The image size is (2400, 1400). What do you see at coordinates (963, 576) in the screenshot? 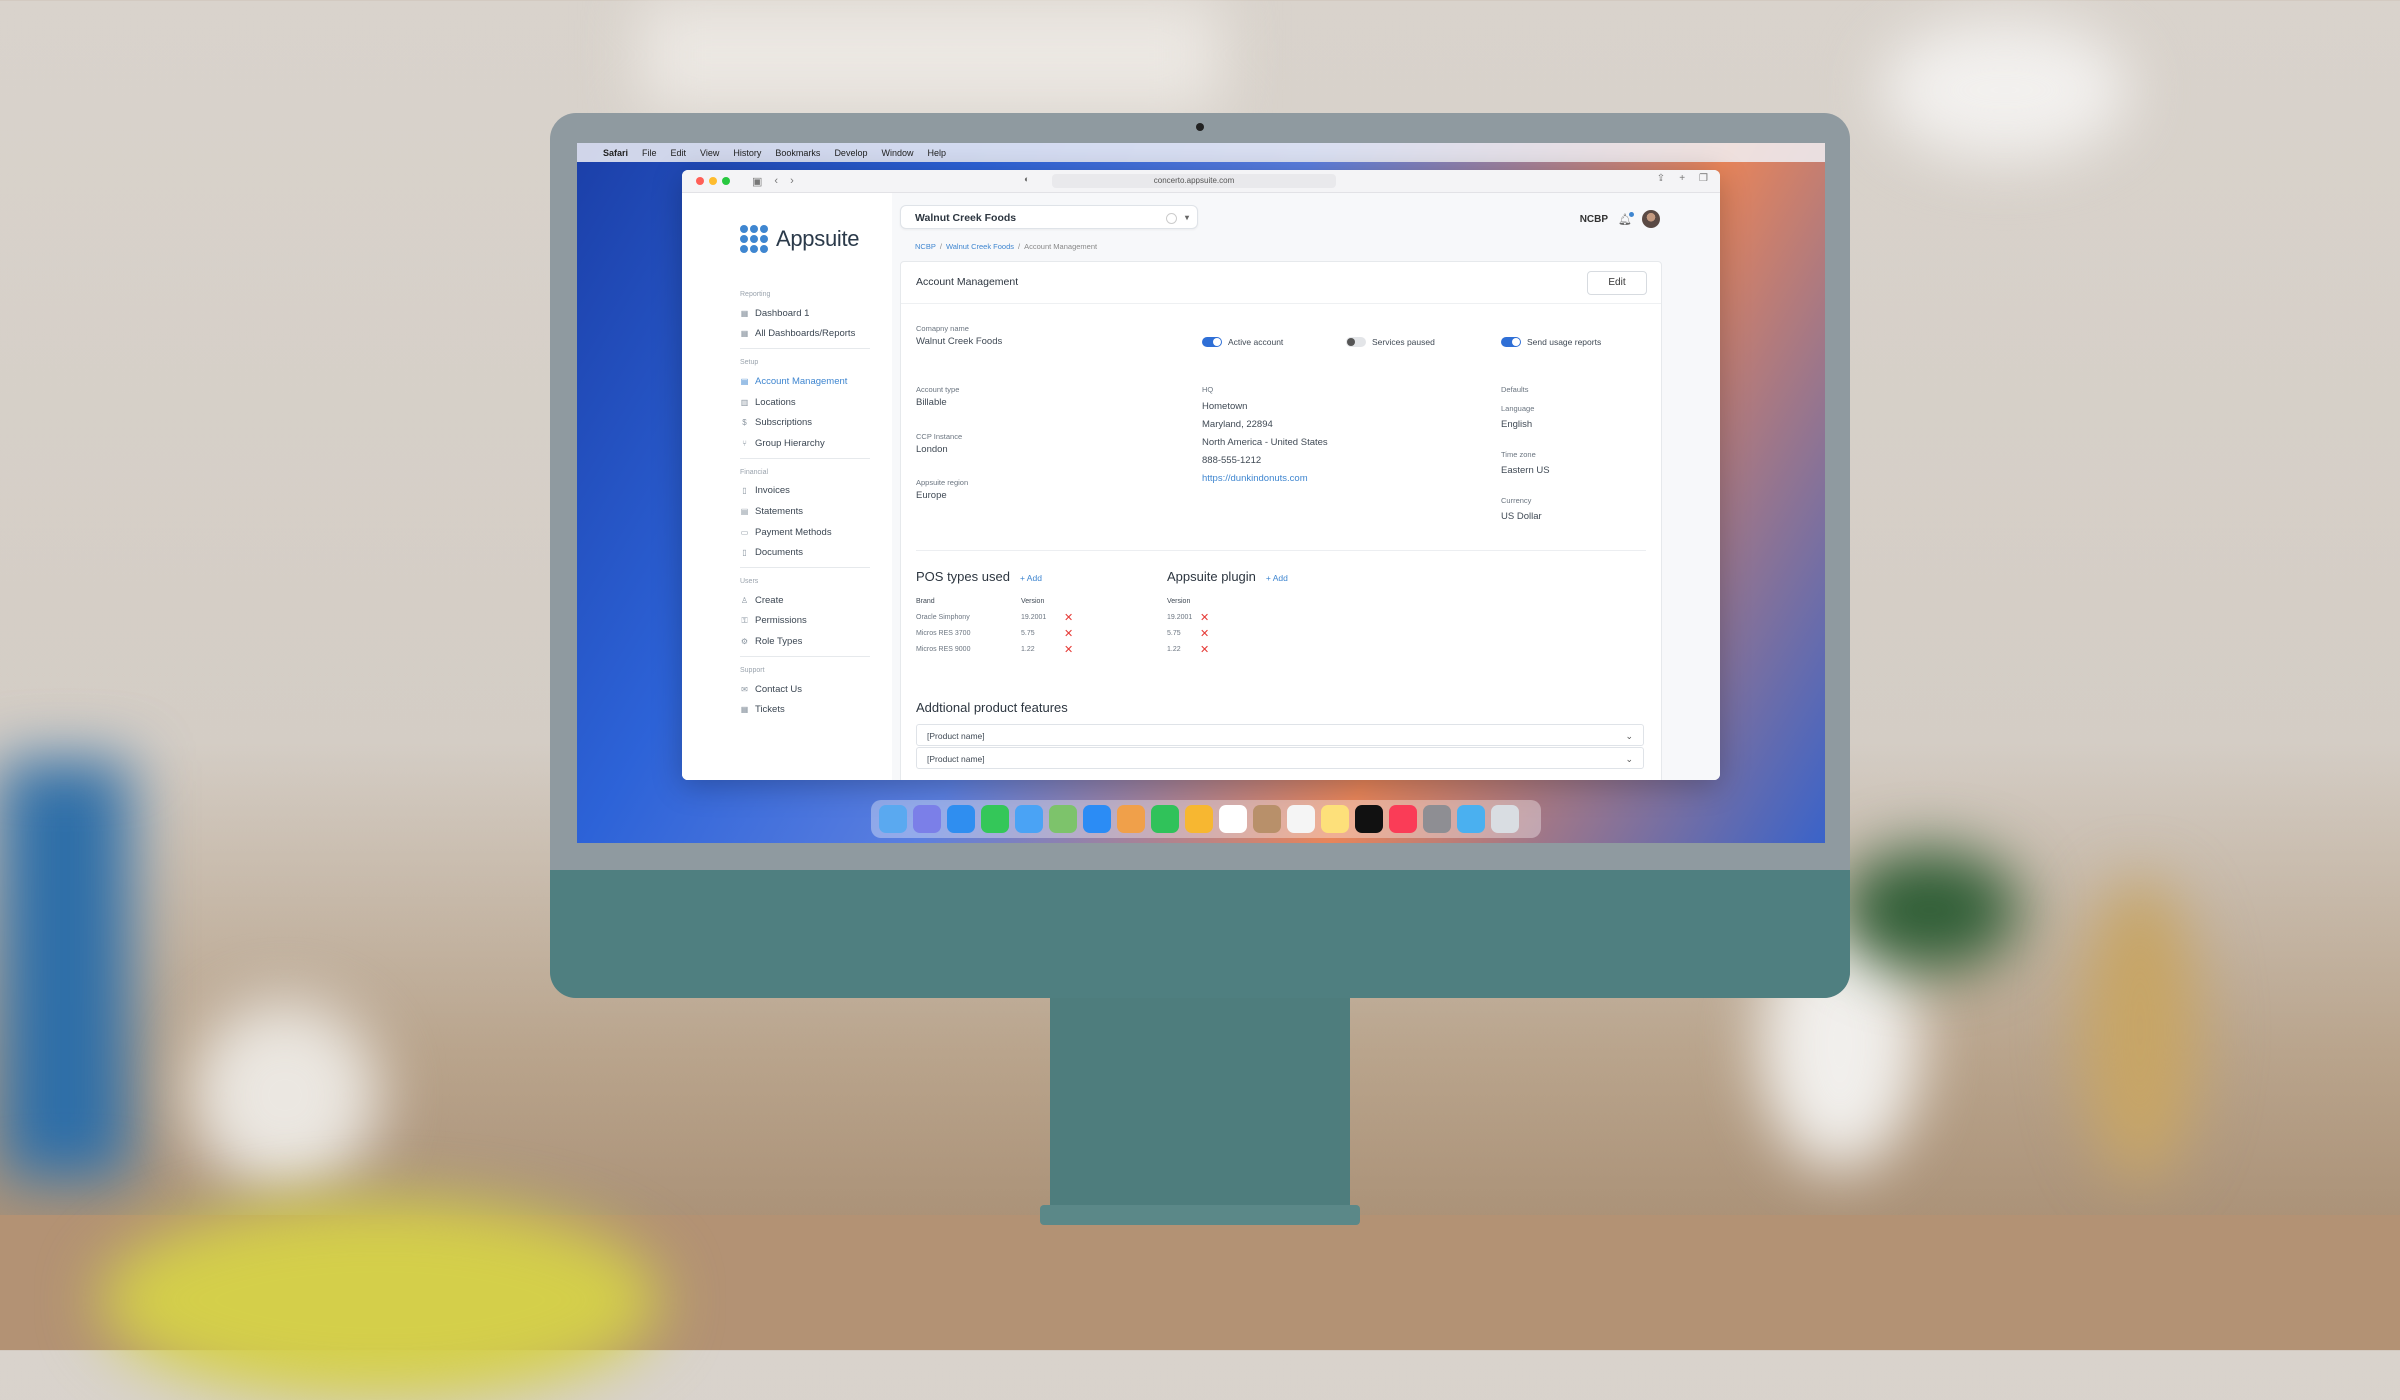
I see `pos-types-title: POS types used` at bounding box center [963, 576].